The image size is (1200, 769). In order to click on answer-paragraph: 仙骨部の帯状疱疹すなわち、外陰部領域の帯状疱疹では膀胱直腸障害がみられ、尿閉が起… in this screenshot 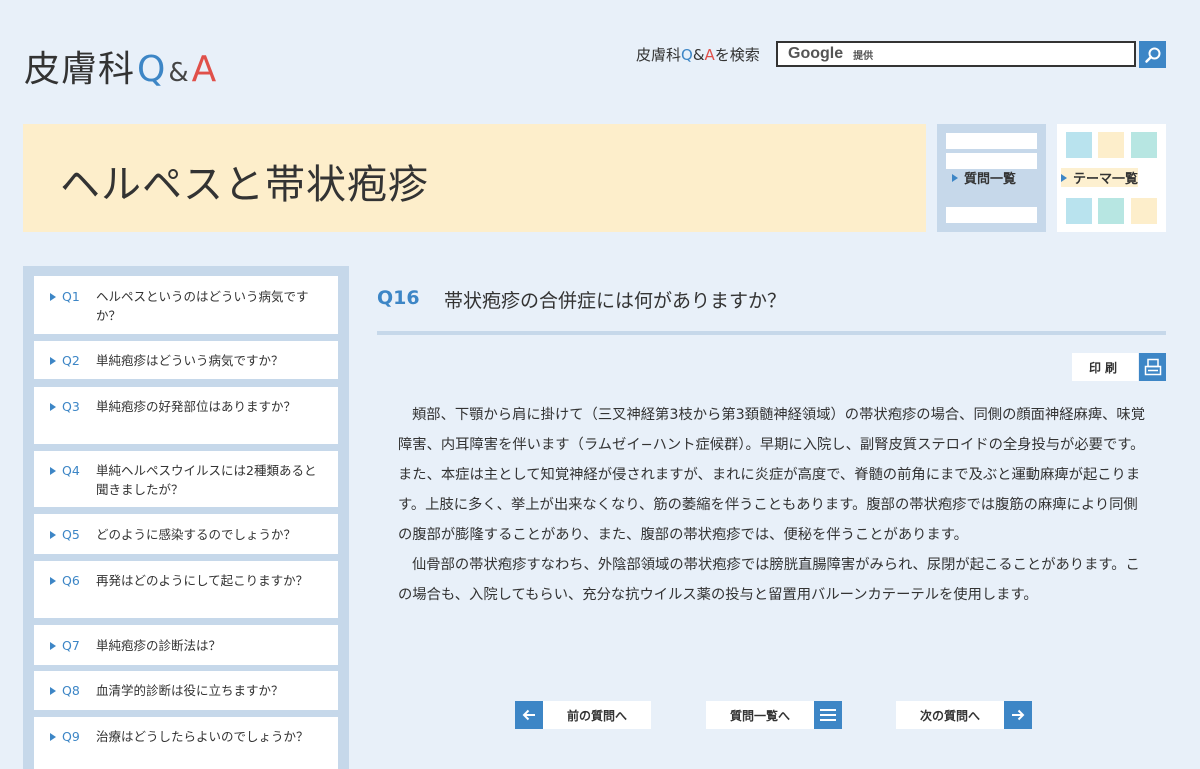, I will do `click(769, 580)`.